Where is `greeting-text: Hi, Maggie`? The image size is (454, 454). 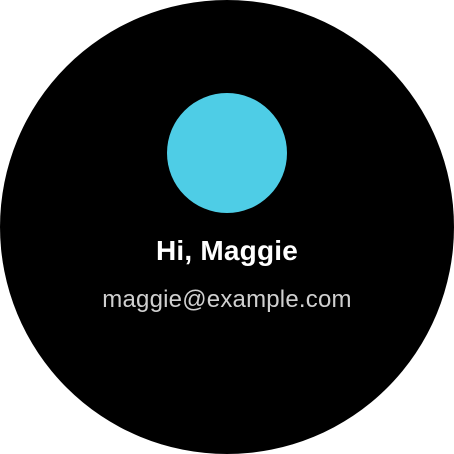 greeting-text: Hi, Maggie is located at coordinates (226, 250).